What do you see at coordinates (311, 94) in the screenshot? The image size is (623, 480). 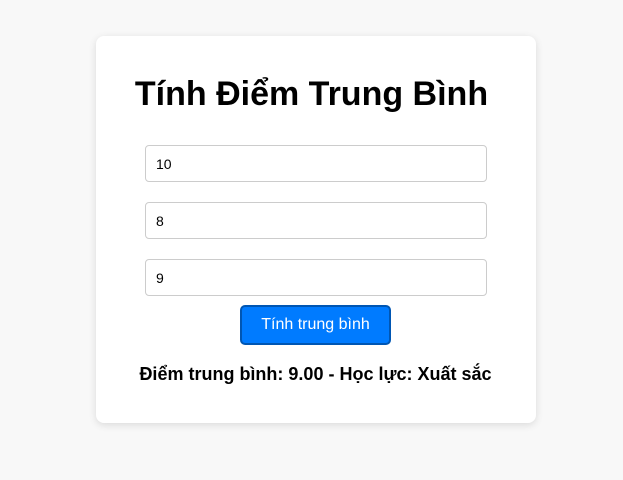 I see `page-title: Tính Điểm Trung Bình` at bounding box center [311, 94].